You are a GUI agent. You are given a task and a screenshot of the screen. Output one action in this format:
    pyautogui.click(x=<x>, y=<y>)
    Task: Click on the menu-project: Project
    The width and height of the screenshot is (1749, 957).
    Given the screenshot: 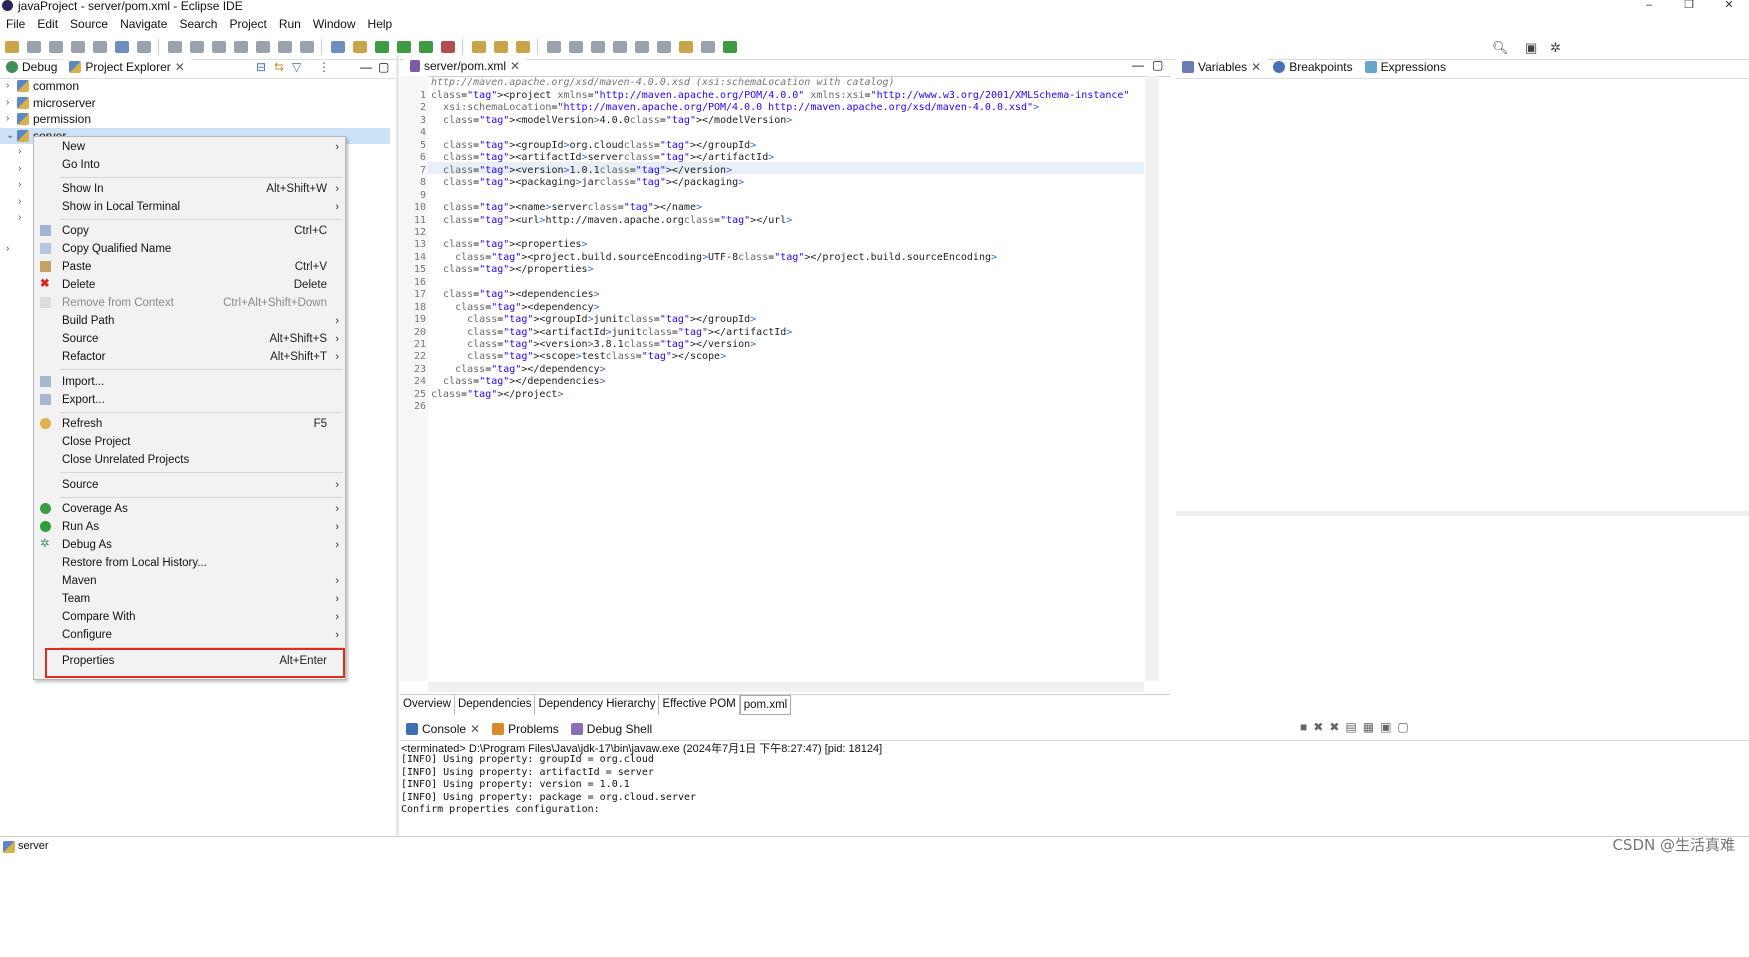 What is the action you would take?
    pyautogui.click(x=247, y=24)
    